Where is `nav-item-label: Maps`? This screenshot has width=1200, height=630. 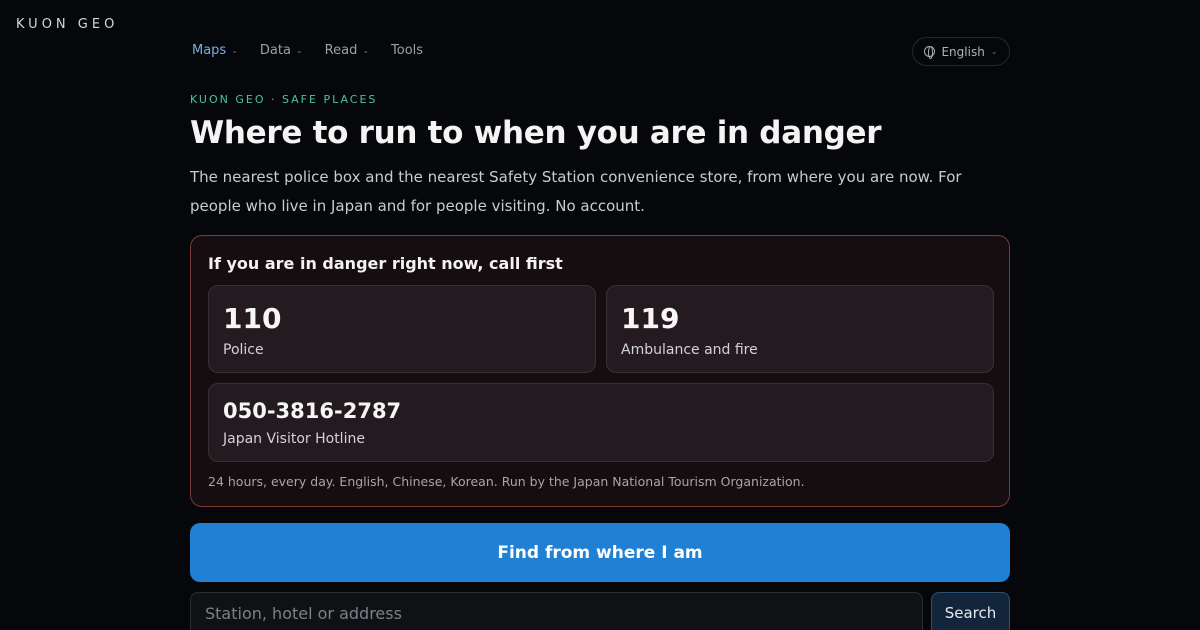
nav-item-label: Maps is located at coordinates (209, 50).